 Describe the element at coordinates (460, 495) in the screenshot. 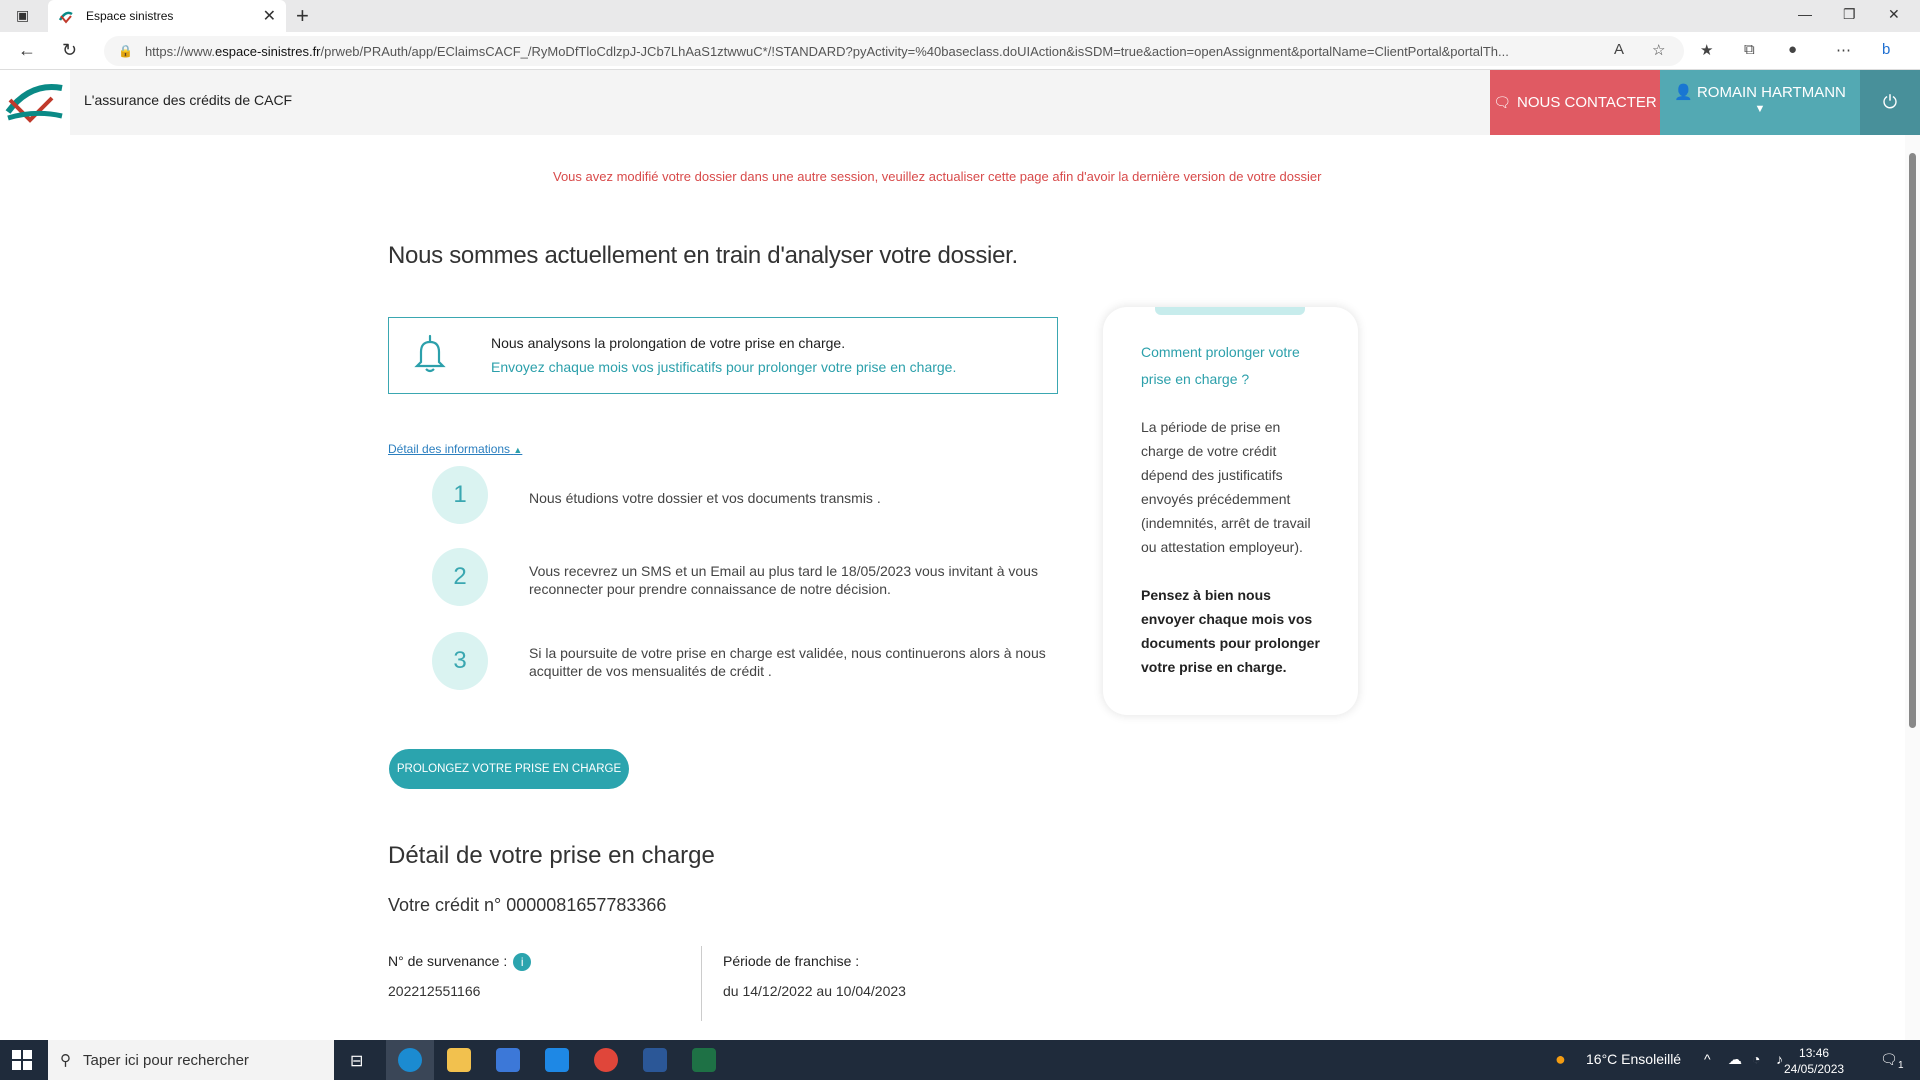

I see `step-badge: 1` at that location.